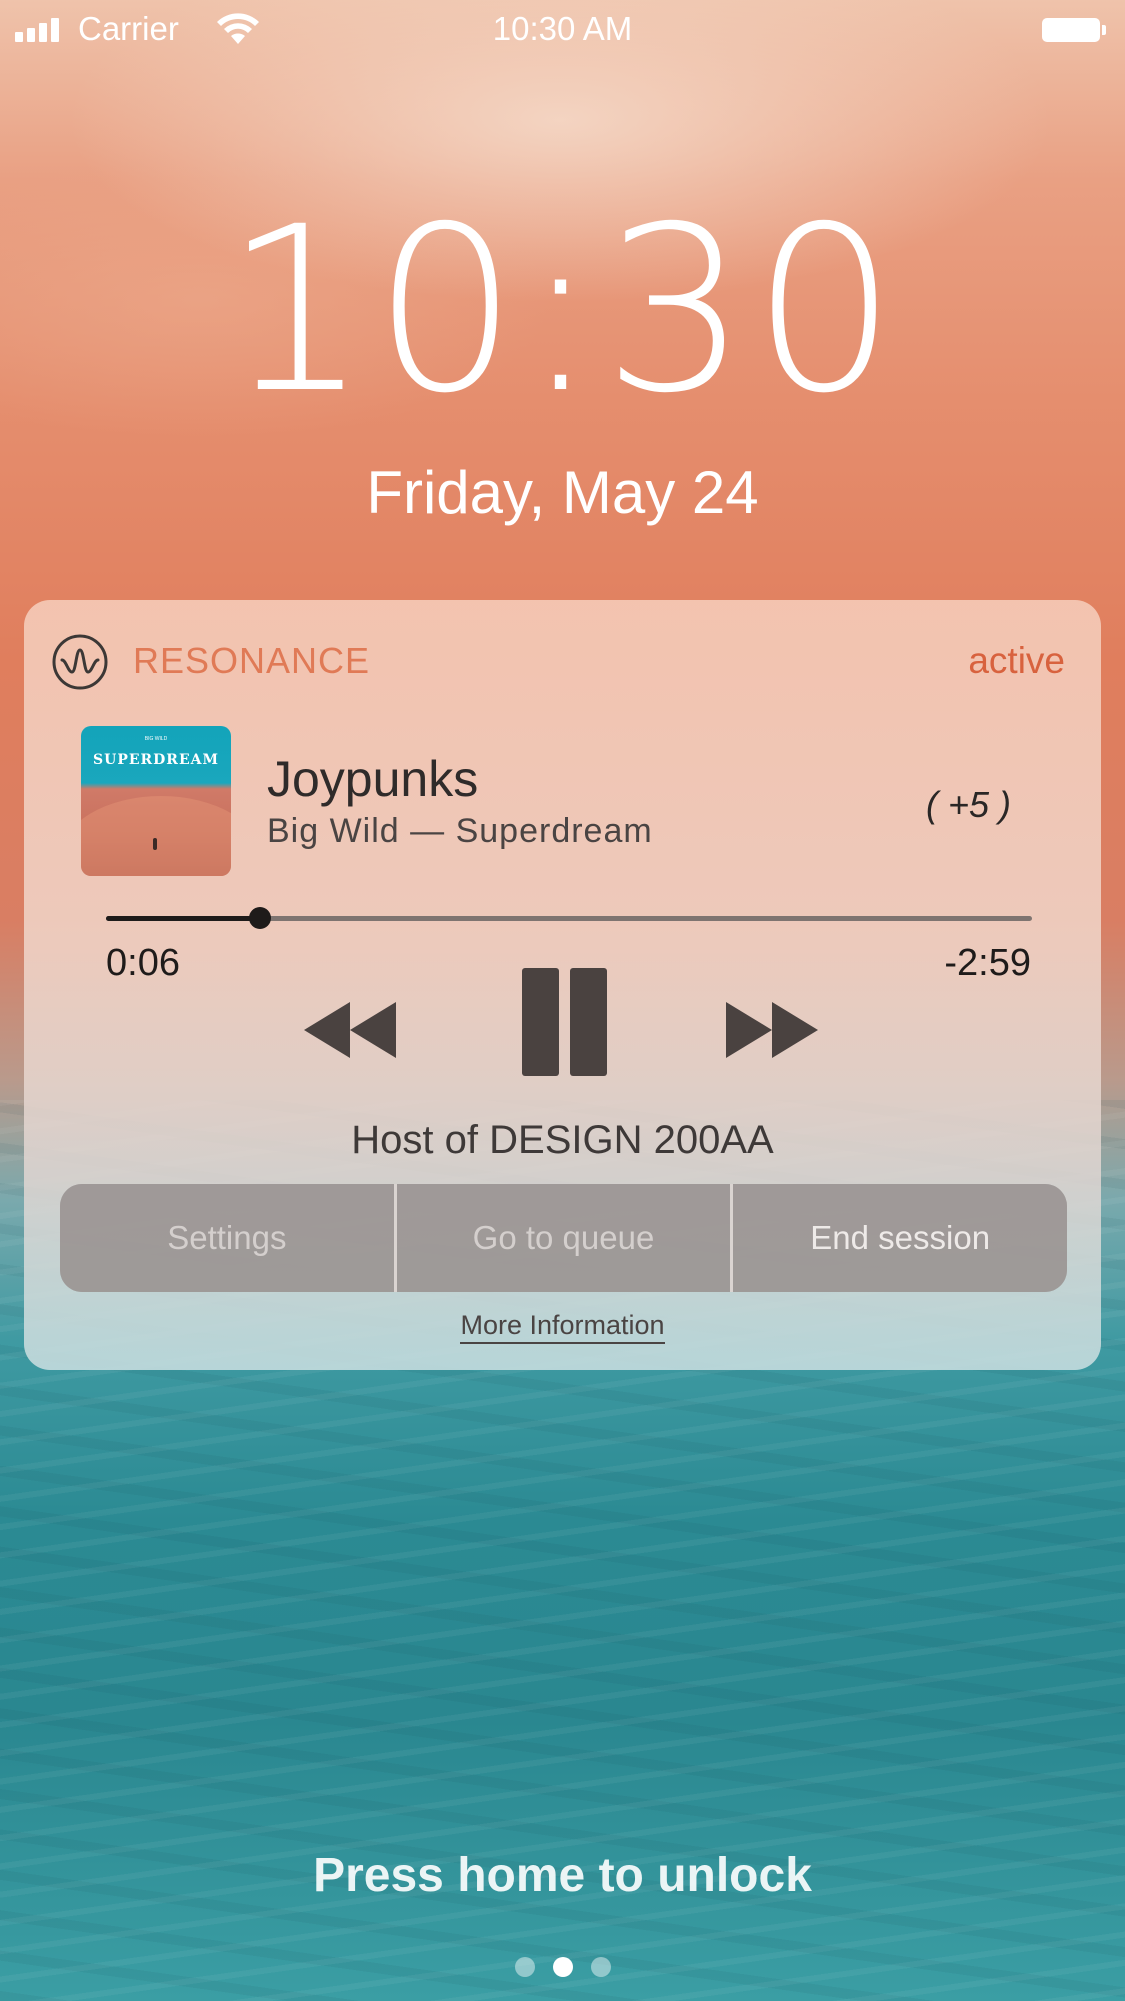  Describe the element at coordinates (1016, 660) in the screenshot. I see `session-status: active` at that location.